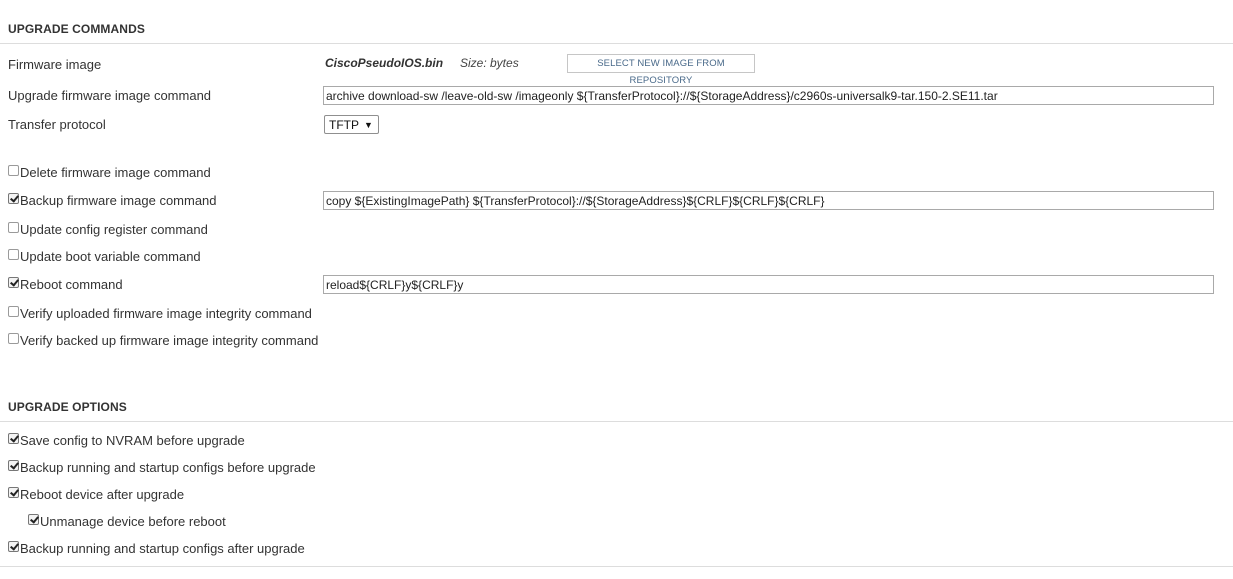 The height and width of the screenshot is (579, 1233). I want to click on reboot-command-checkbox, so click(13, 282).